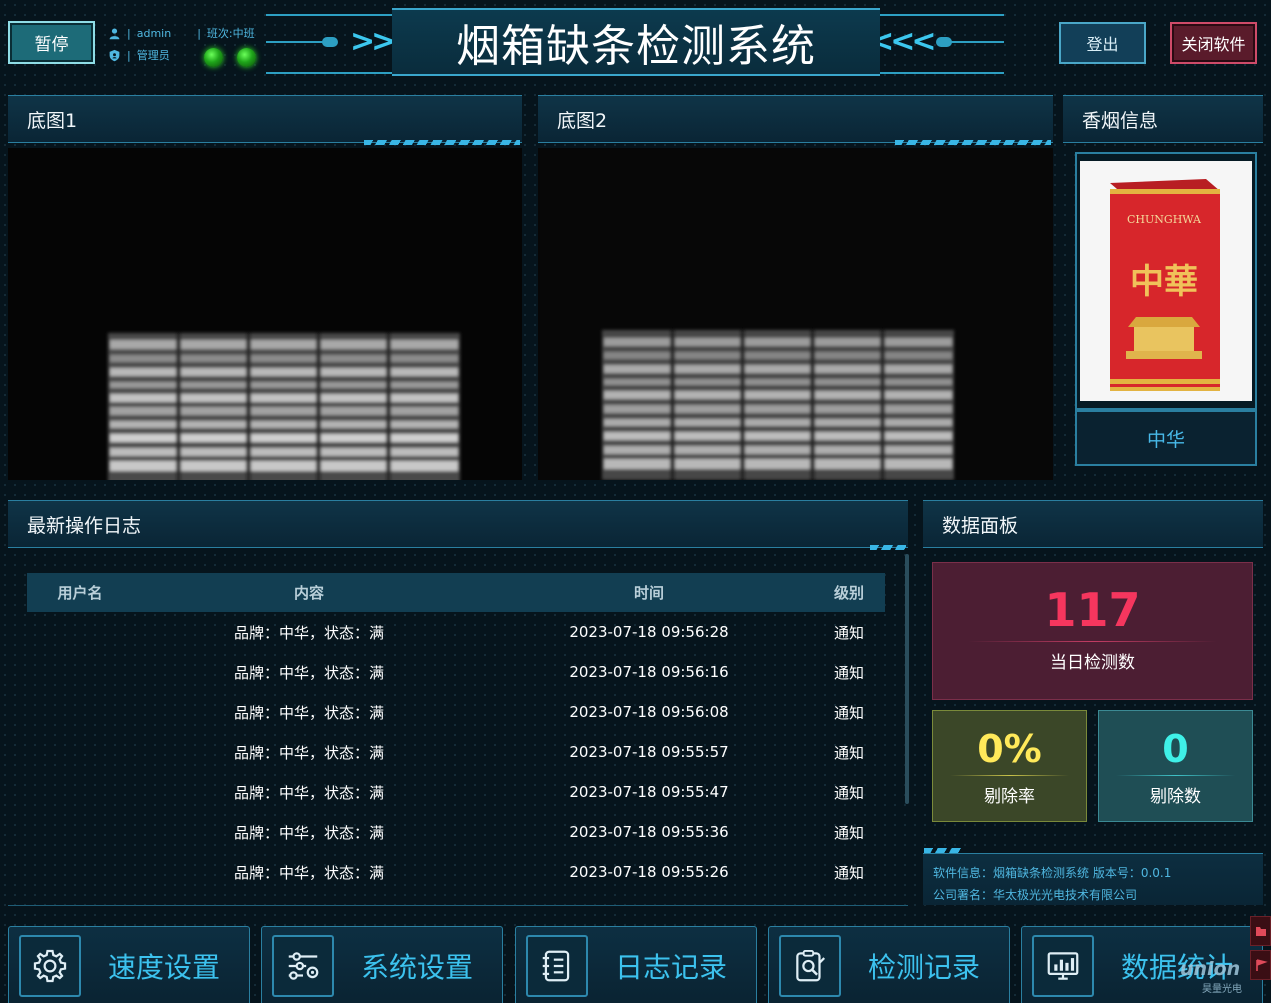 This screenshot has height=1003, width=1271. Describe the element at coordinates (1092, 663) in the screenshot. I see `daily-count-label: 当日检测数` at that location.